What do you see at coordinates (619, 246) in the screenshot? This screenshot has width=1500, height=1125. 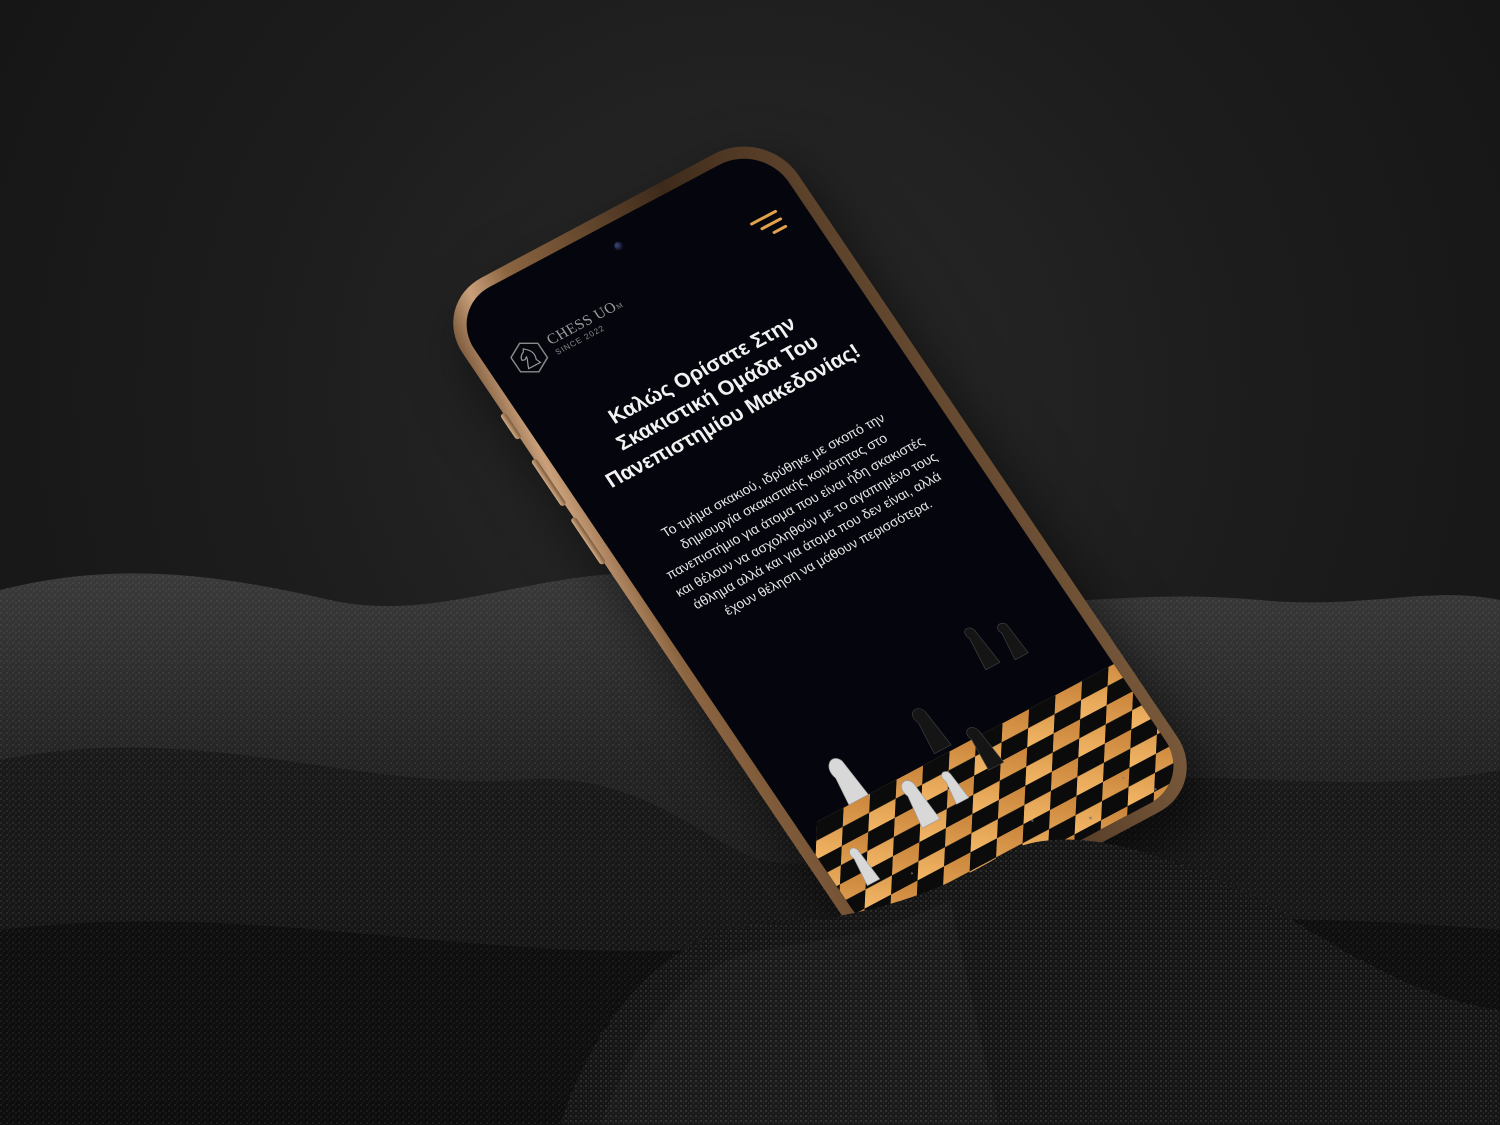 I see `front-camera` at bounding box center [619, 246].